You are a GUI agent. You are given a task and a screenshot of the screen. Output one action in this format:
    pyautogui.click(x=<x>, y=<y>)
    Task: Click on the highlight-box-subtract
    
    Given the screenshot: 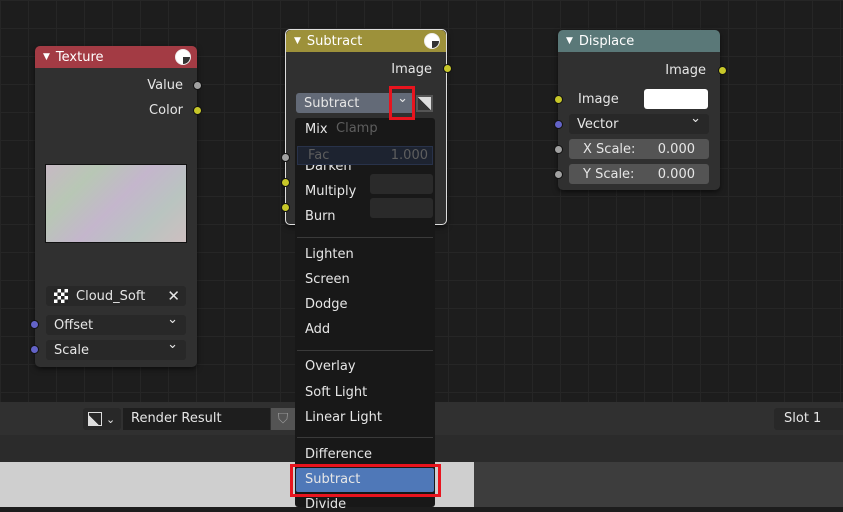 What is the action you would take?
    pyautogui.click(x=365, y=480)
    